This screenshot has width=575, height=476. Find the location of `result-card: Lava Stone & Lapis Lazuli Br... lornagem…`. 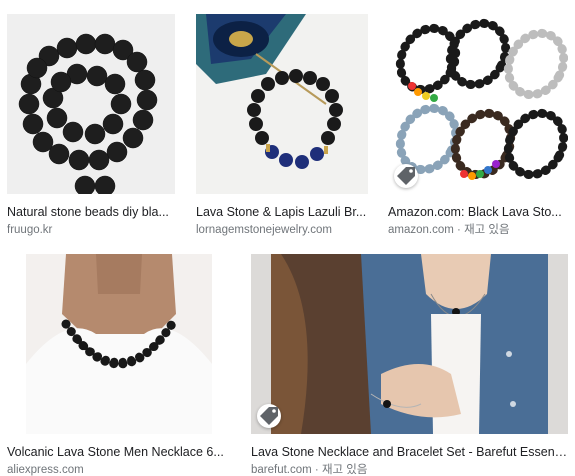

result-card: Lava Stone & Lapis Lazuli Br... lornagem… is located at coordinates (282, 125).